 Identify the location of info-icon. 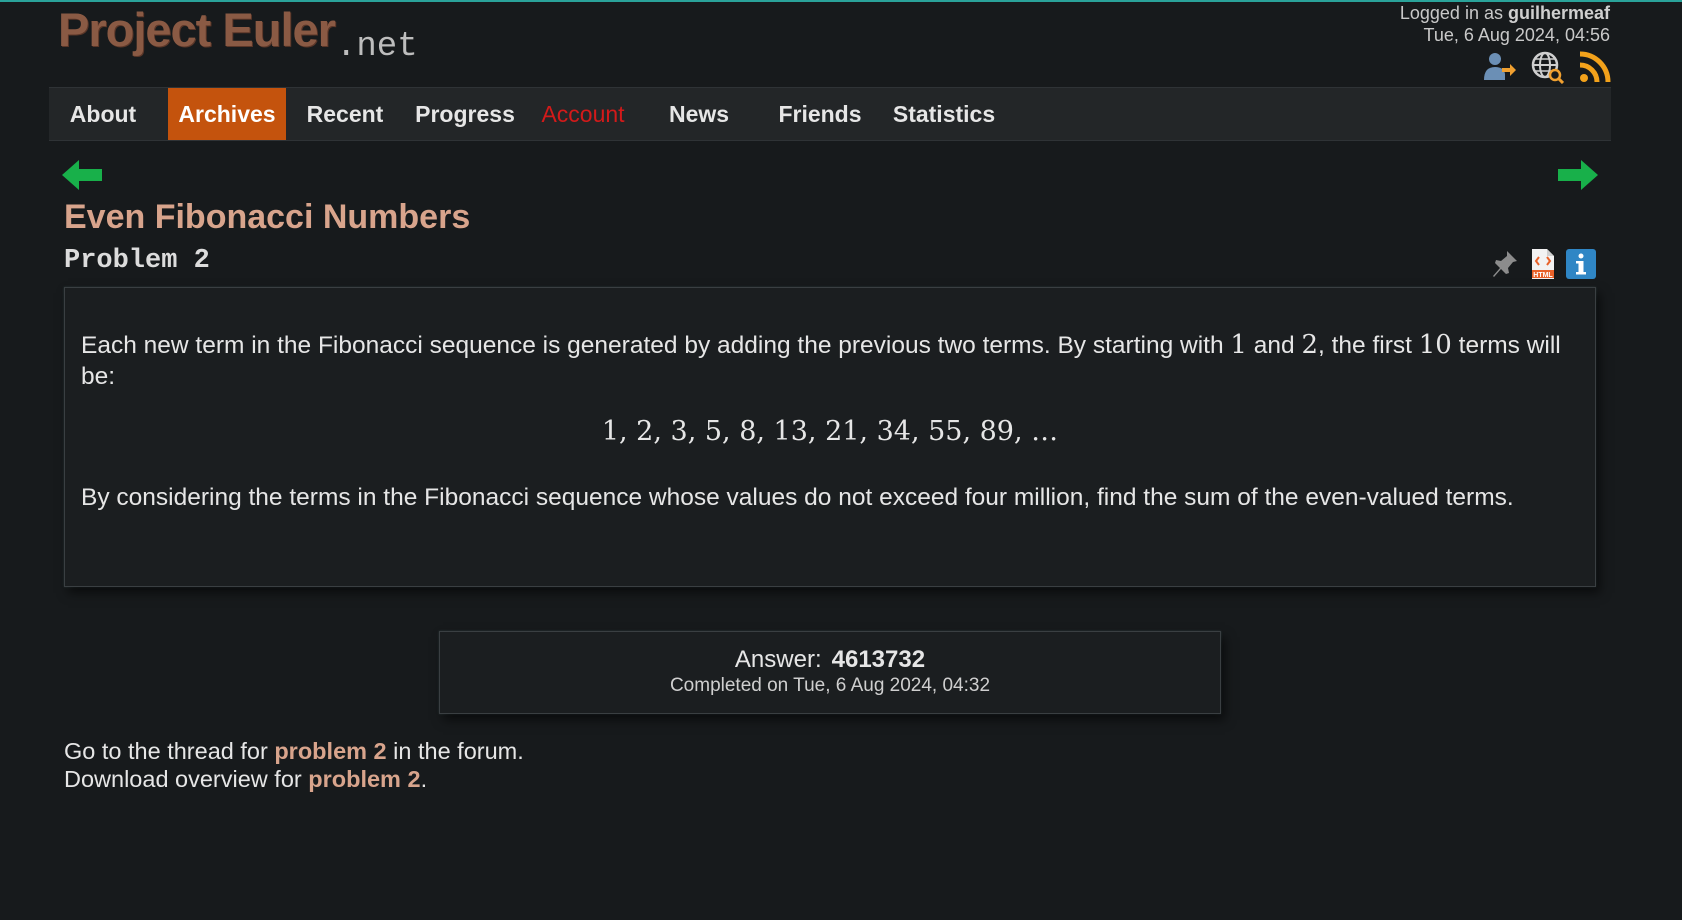
(1581, 264).